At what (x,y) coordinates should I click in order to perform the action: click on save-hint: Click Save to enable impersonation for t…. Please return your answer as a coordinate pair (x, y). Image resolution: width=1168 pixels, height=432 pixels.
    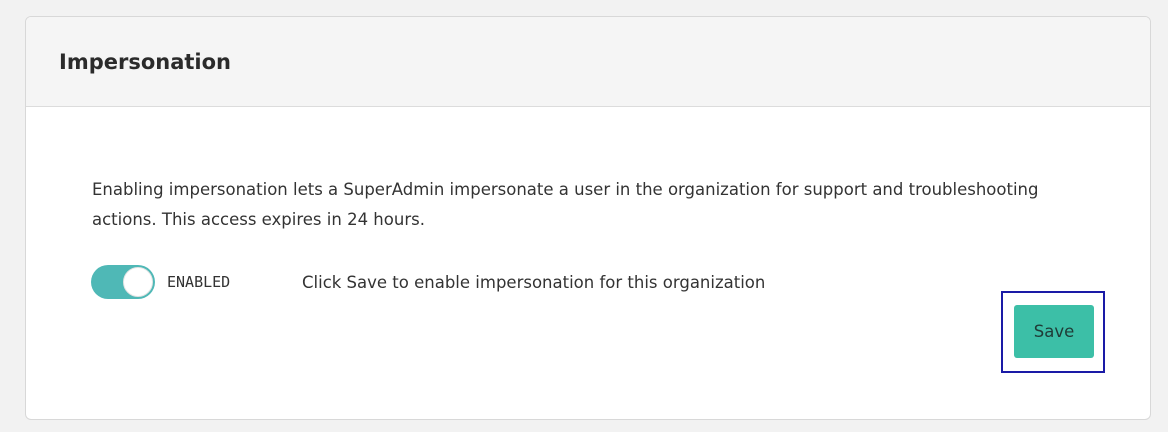
    Looking at the image, I should click on (534, 282).